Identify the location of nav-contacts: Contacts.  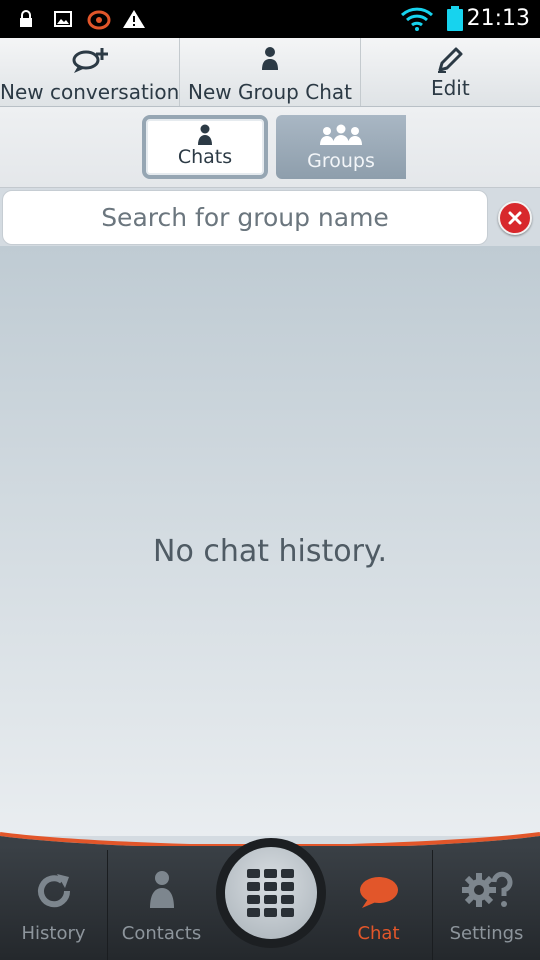
(161, 903).